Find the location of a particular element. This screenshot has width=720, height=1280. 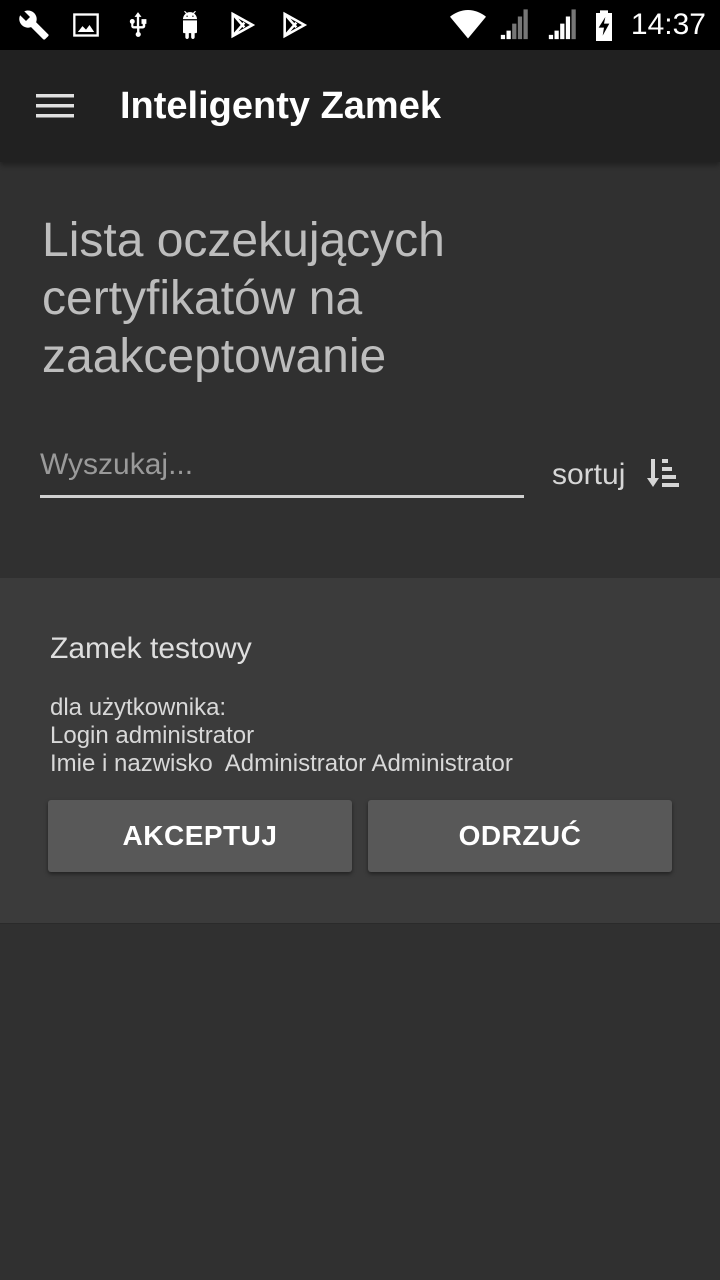

notification-icons is located at coordinates (164, 25).